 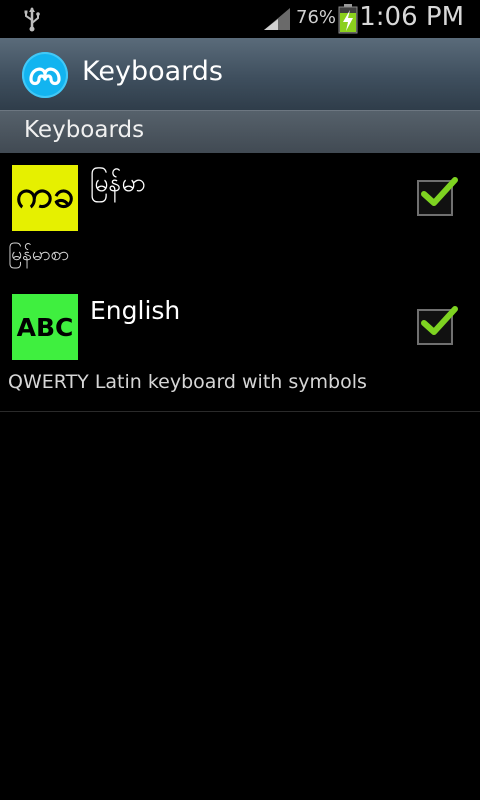 What do you see at coordinates (45, 198) in the screenshot?
I see `myanmar-keyboard-icon: ကခ` at bounding box center [45, 198].